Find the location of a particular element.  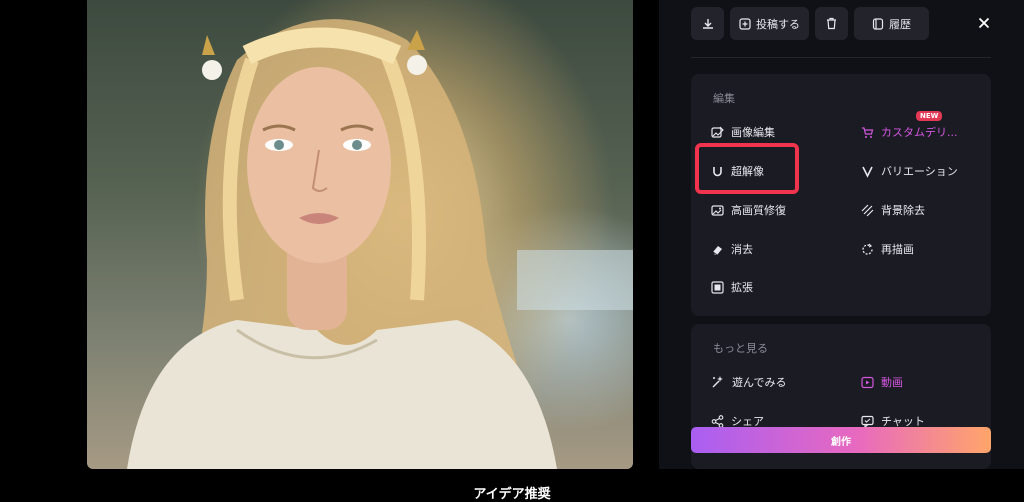

video-label: 動画 is located at coordinates (892, 382).